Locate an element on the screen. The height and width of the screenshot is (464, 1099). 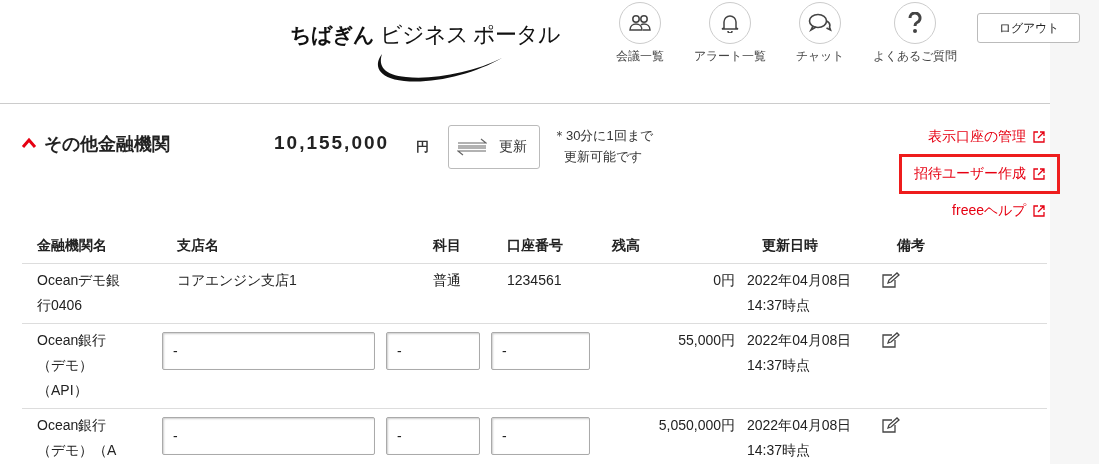
external-link: freeeヘルプ is located at coordinates (998, 211).